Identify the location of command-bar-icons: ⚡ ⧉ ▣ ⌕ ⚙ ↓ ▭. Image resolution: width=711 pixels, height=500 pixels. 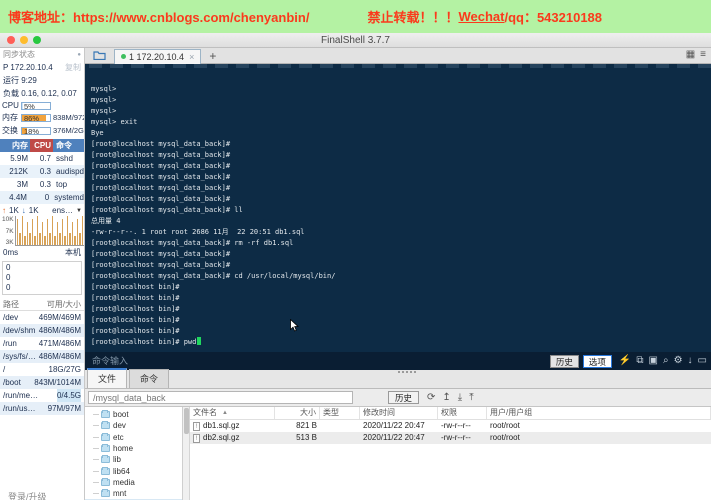
(663, 361).